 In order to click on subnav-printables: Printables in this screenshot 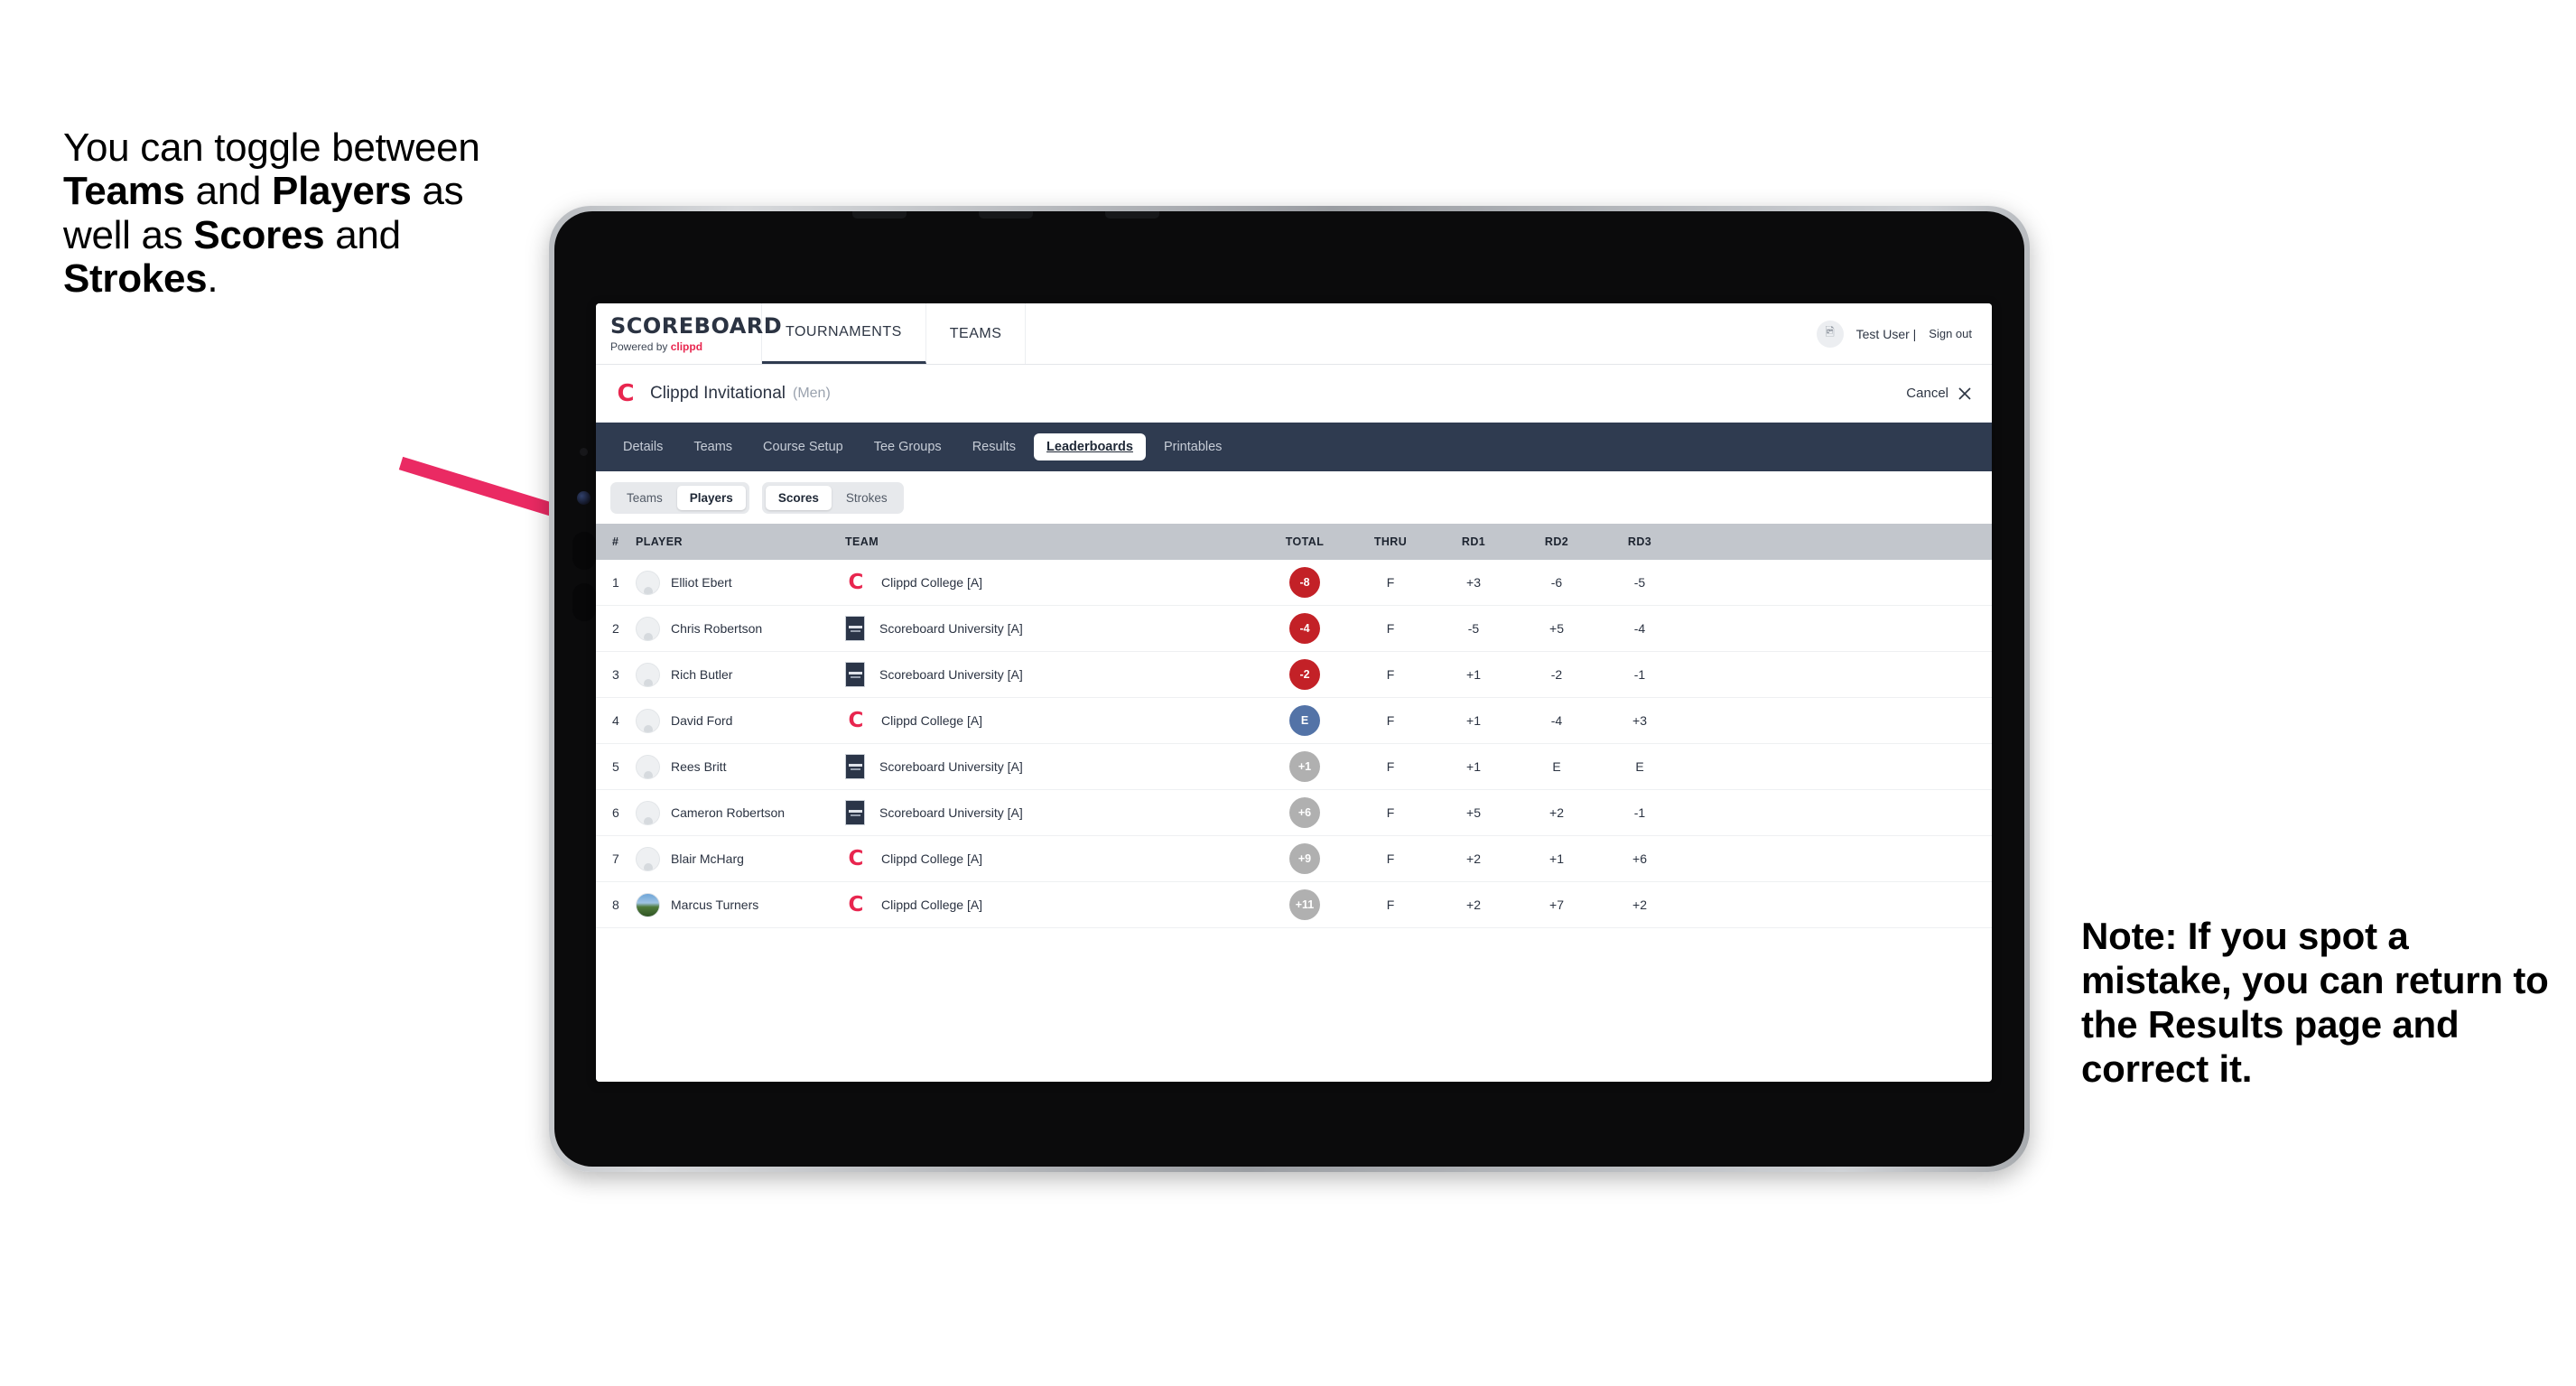, I will do `click(1192, 446)`.